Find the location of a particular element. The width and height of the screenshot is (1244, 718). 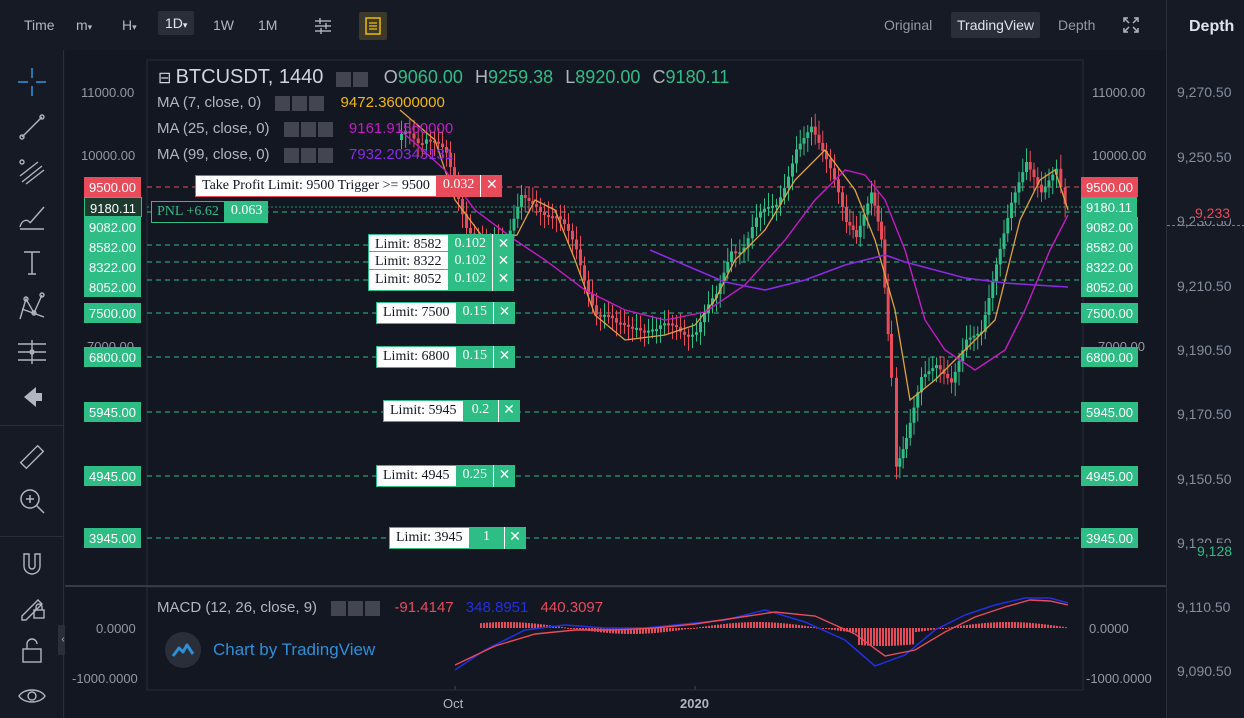

price-tag-9082-right: 9082.00 is located at coordinates (1109, 227).